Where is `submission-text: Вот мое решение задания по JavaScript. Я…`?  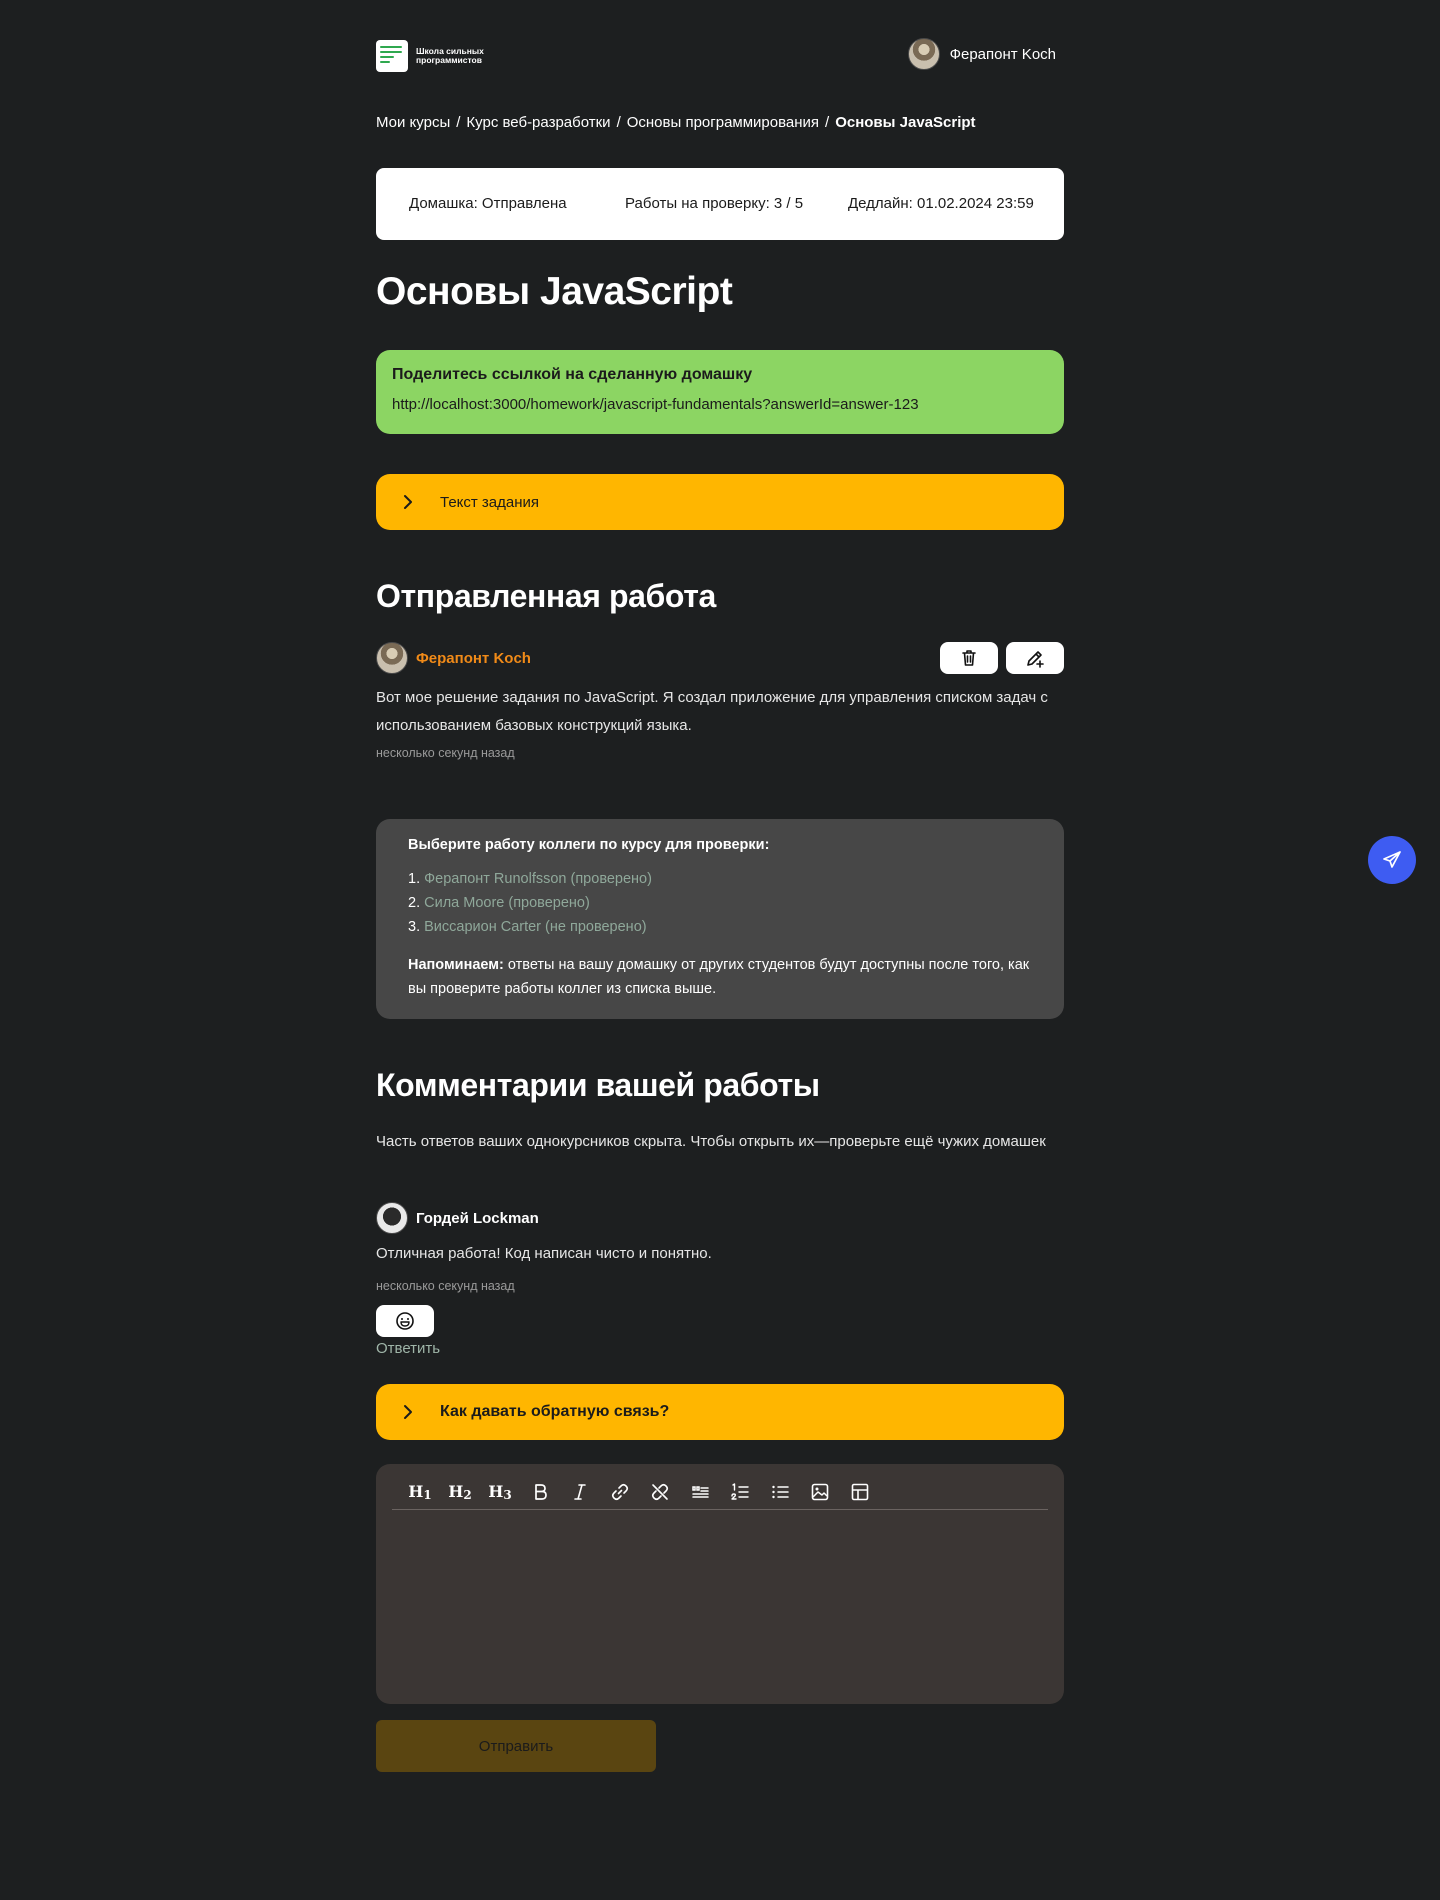
submission-text: Вот мое решение задания по JavaScript. Я… is located at coordinates (712, 711).